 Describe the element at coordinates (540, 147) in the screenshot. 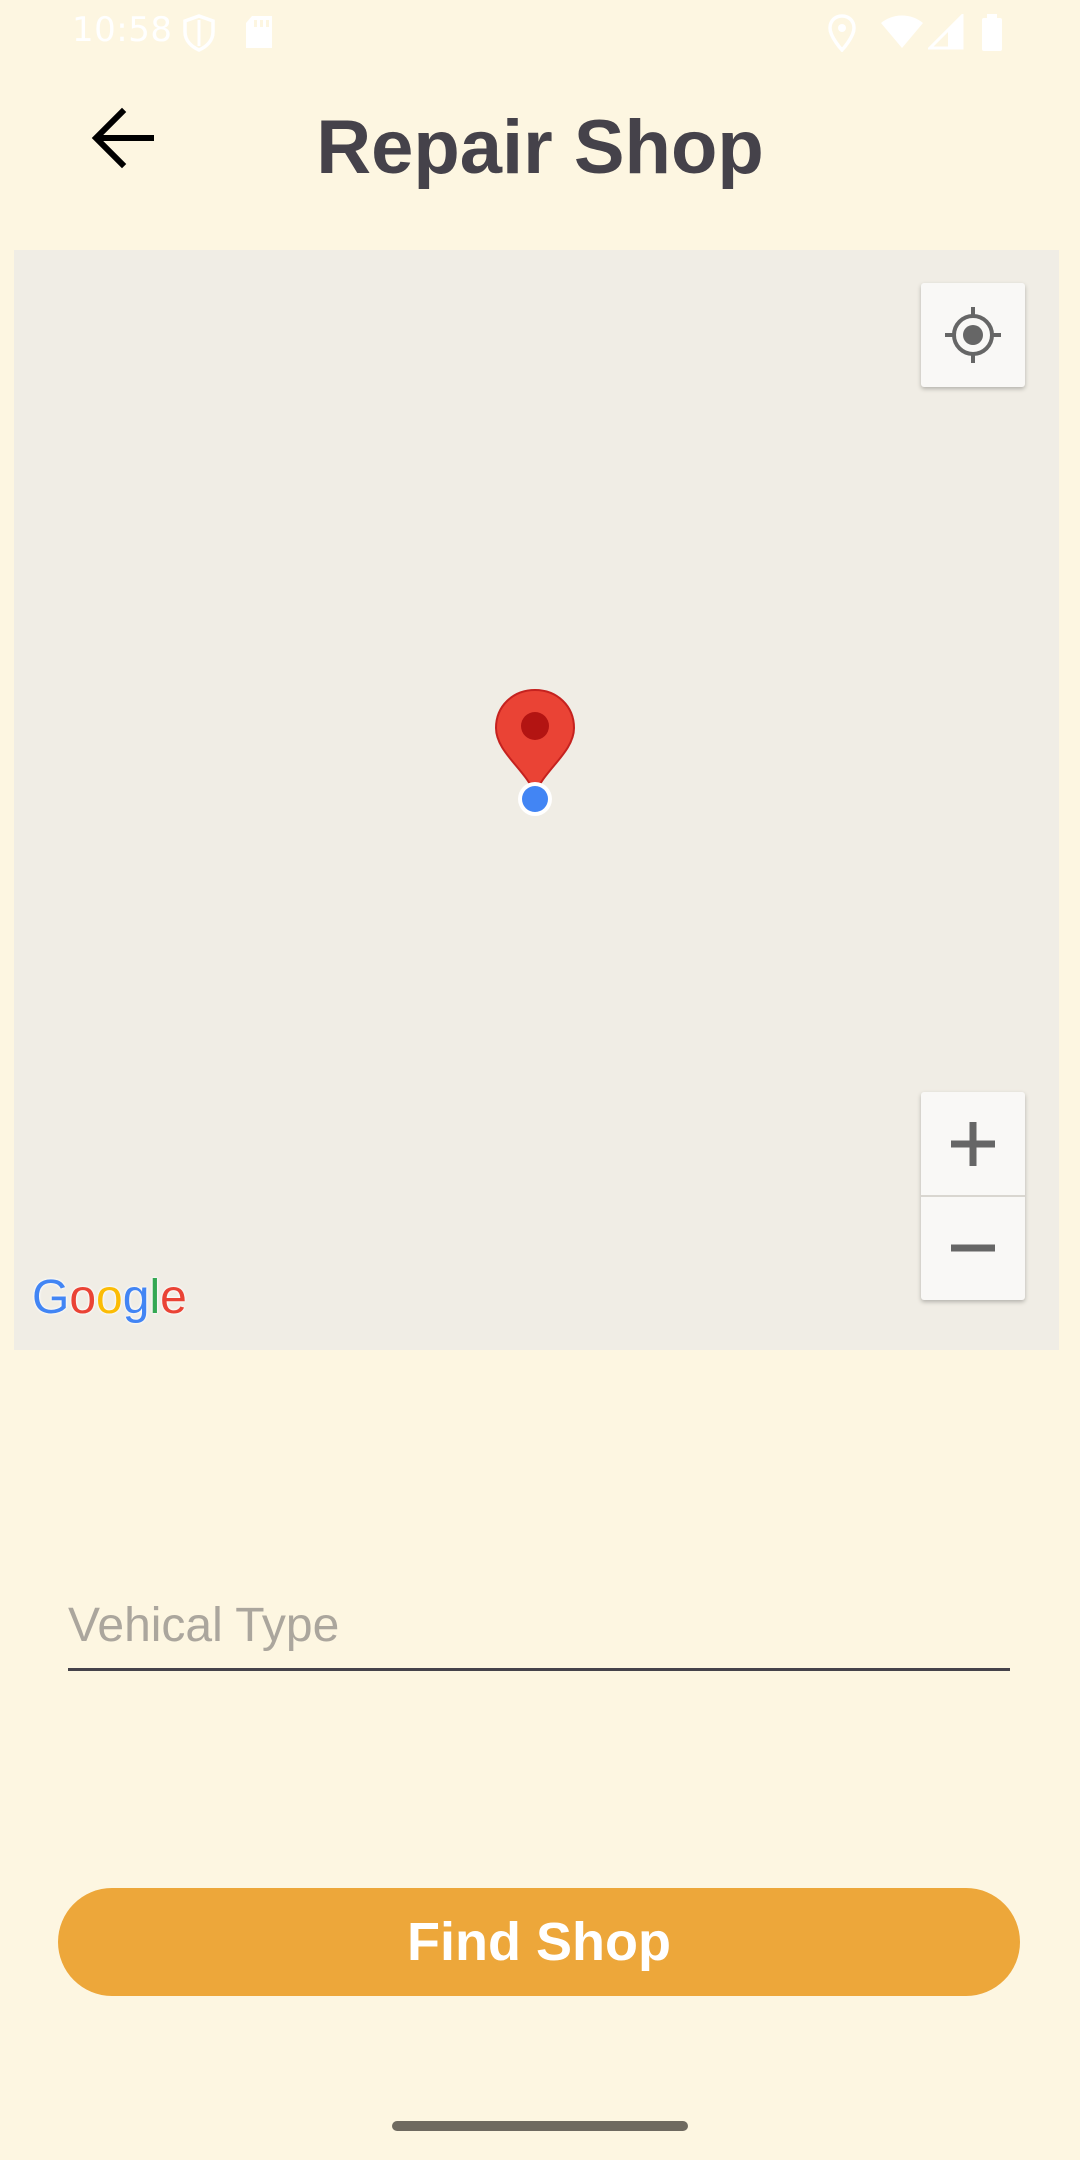

I see `page-title: Repair Shop` at that location.